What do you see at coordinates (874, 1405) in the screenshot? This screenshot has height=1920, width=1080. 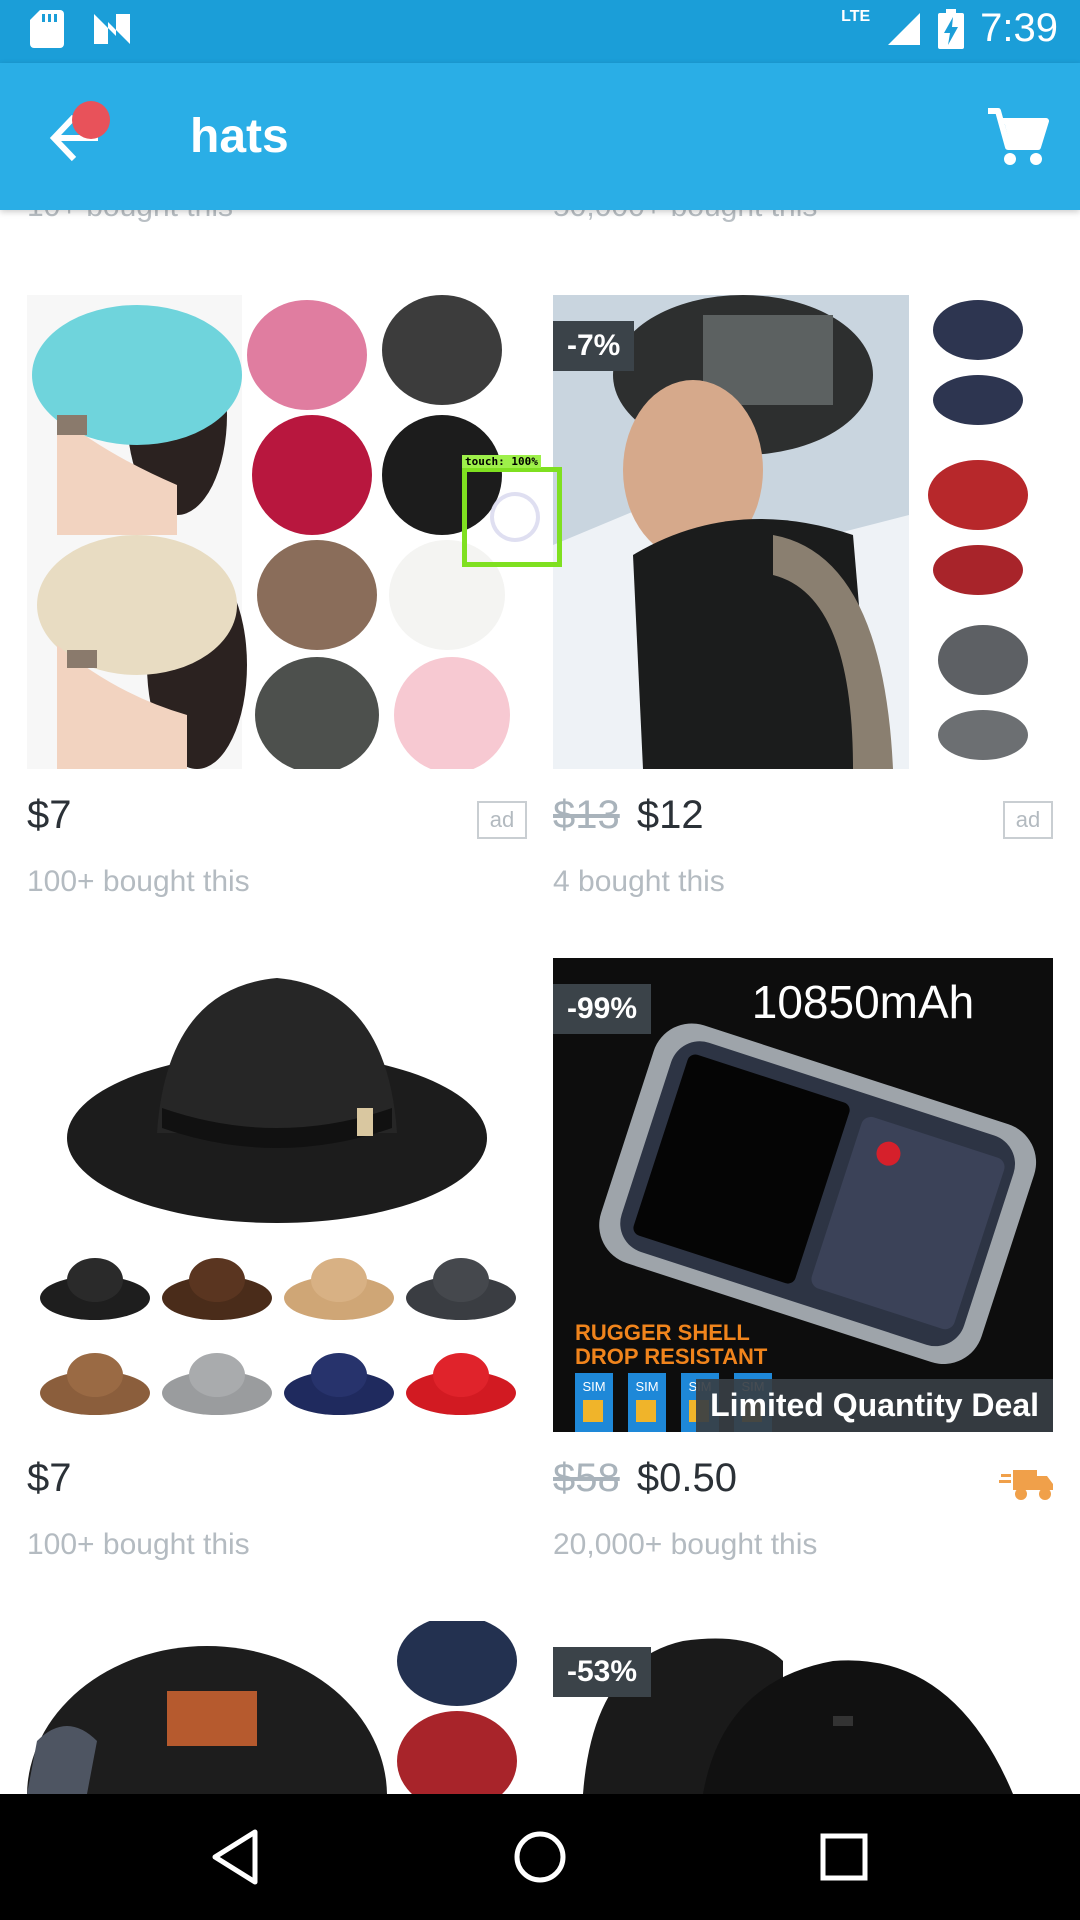 I see `limited-deal-banner: Limited Quantity Deal` at bounding box center [874, 1405].